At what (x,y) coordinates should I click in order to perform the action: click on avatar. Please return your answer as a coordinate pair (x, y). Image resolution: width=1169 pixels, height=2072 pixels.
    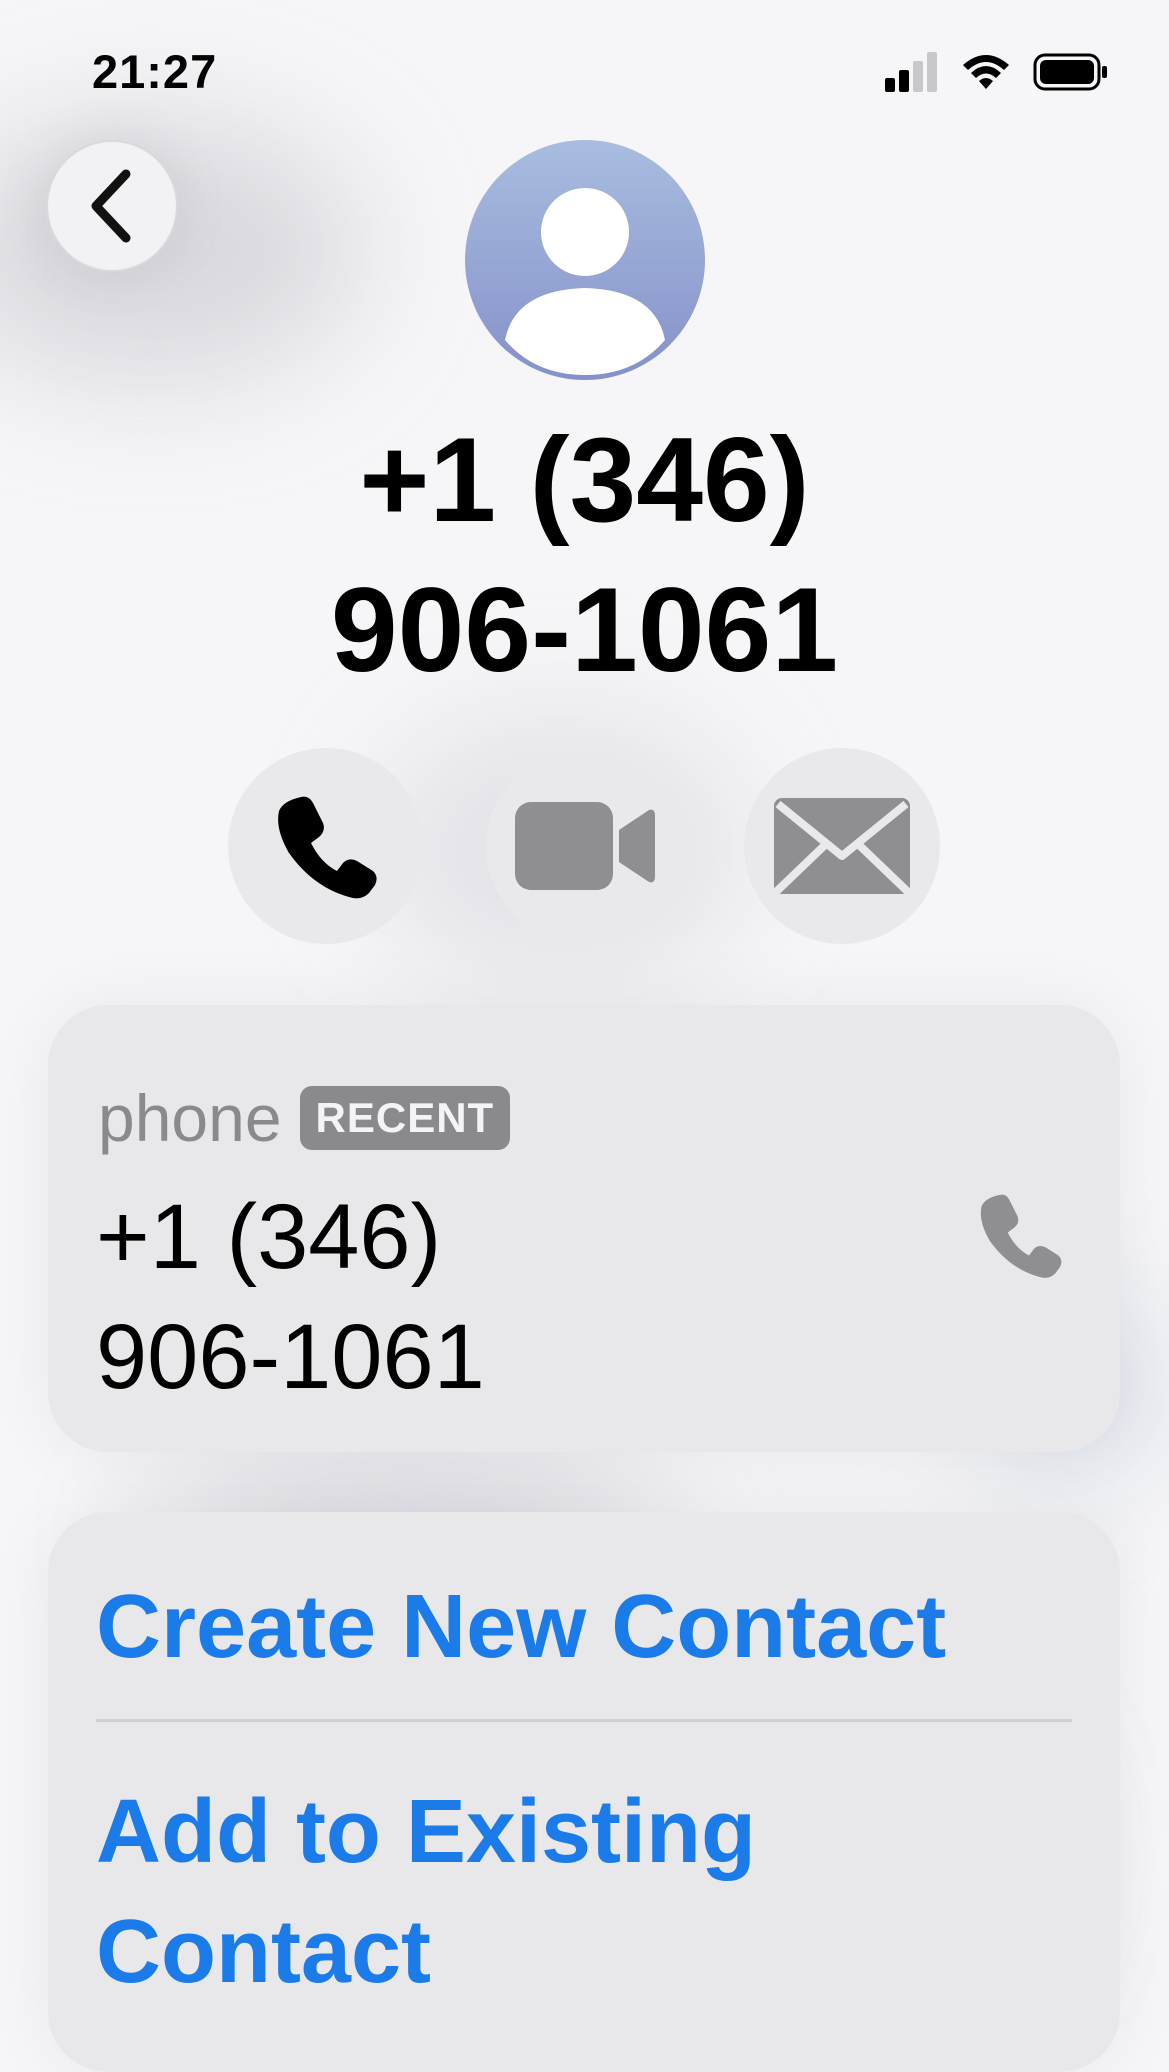
    Looking at the image, I should click on (585, 260).